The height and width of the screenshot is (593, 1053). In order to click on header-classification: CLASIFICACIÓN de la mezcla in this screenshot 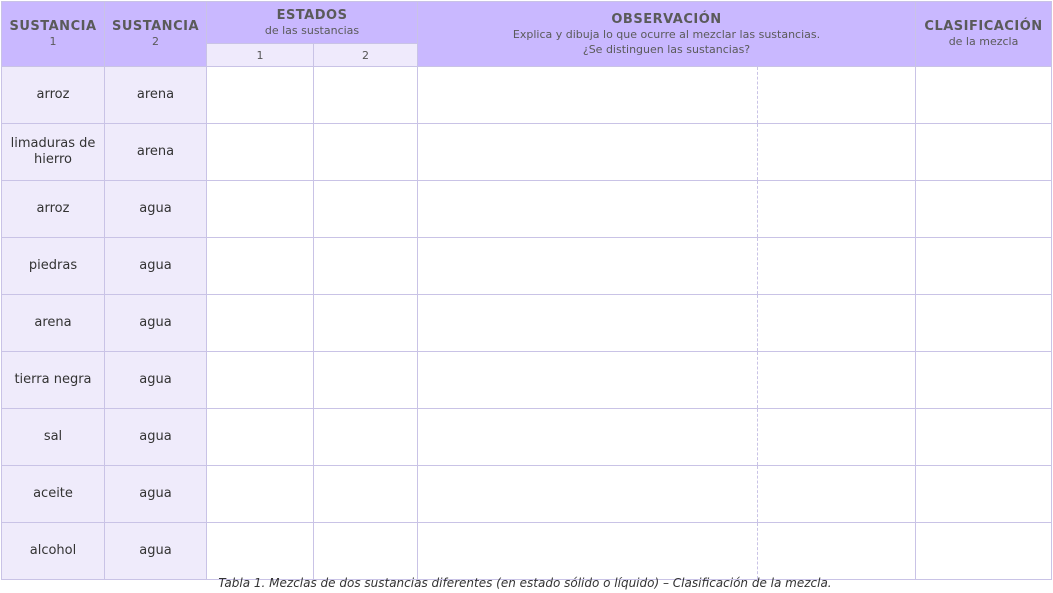, I will do `click(984, 34)`.